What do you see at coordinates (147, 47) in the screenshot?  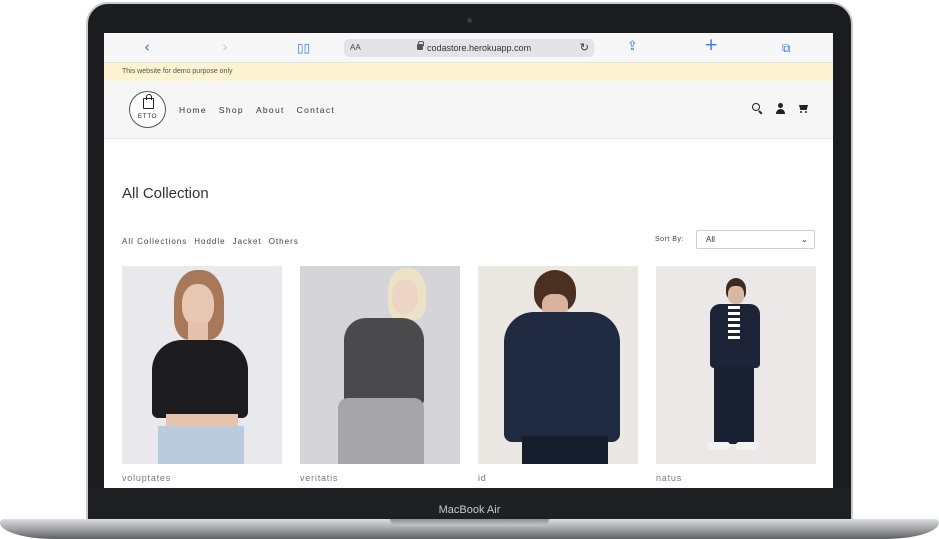 I see `back-icon: ‹` at bounding box center [147, 47].